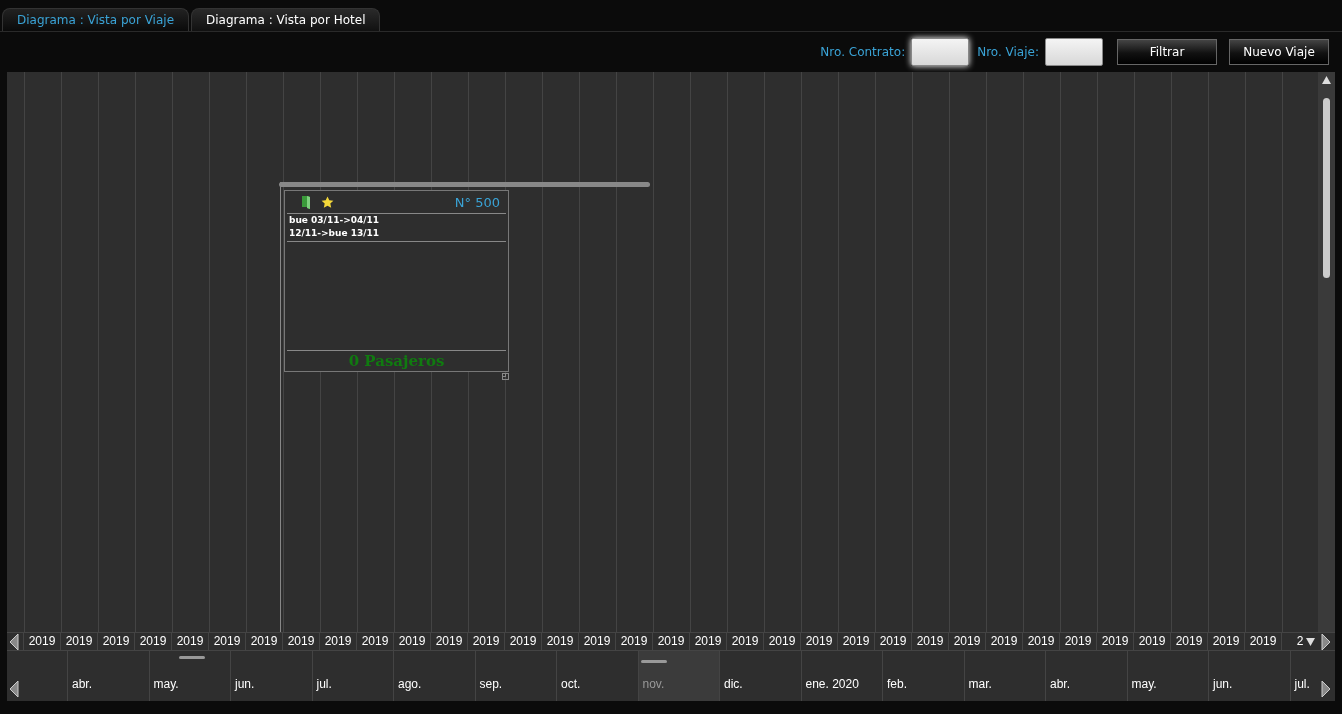 Image resolution: width=1342 pixels, height=714 pixels. Describe the element at coordinates (286, 19) in the screenshot. I see `tab: Diagrama : Vista por Hotel` at that location.